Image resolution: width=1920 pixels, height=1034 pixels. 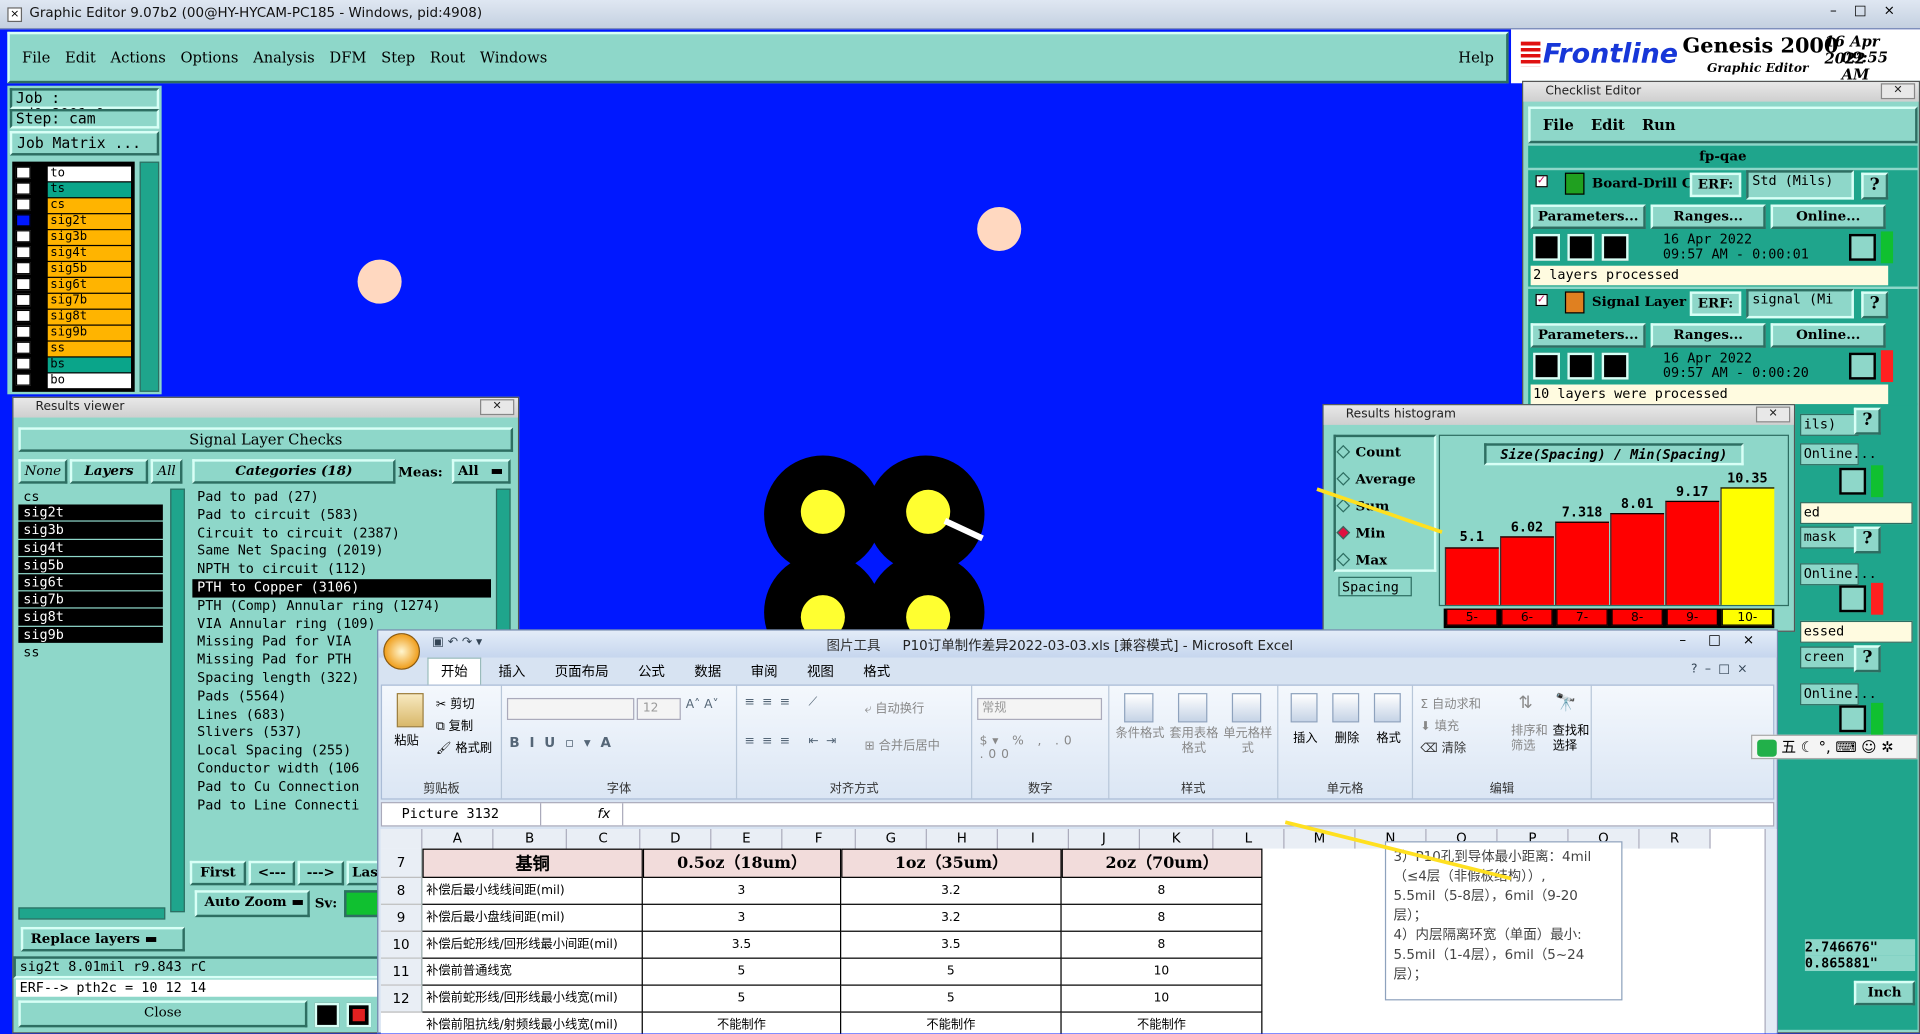 What do you see at coordinates (341, 516) in the screenshot?
I see `results-category: Pad to circuit (583)` at bounding box center [341, 516].